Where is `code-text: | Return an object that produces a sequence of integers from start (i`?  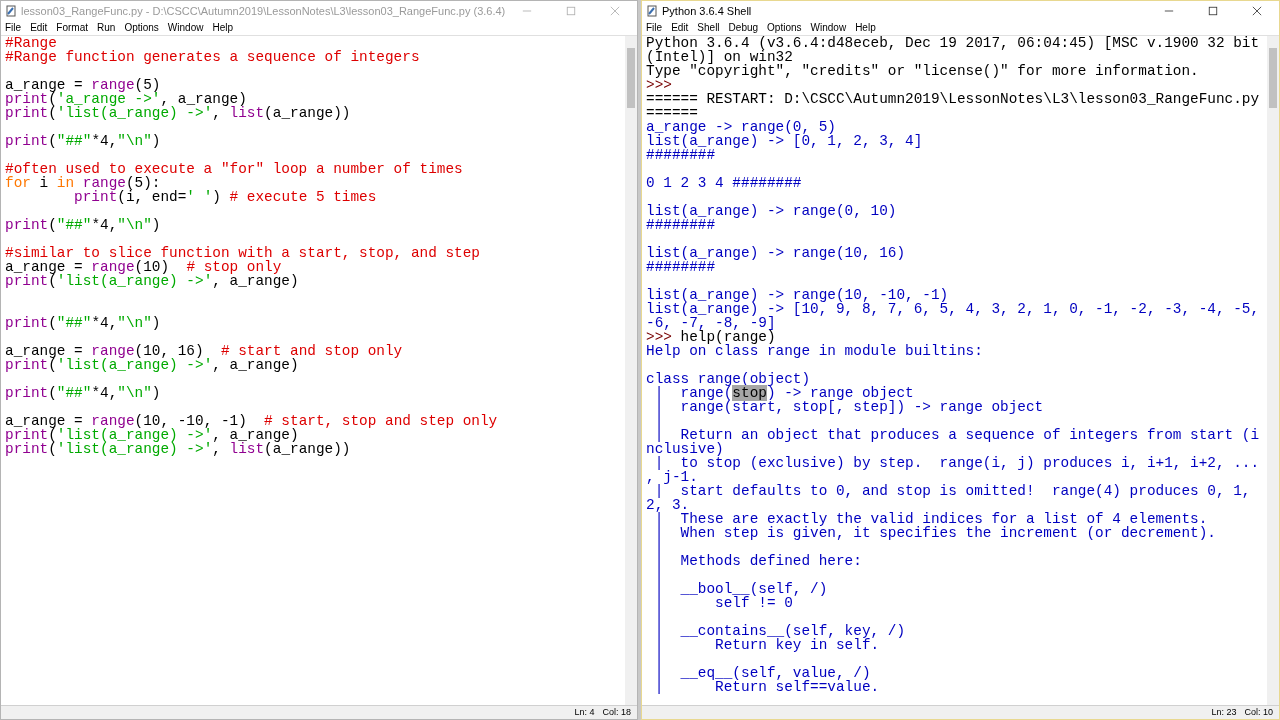
code-text: | Return an object that produces a sequence of integers from start (i is located at coordinates (957, 435).